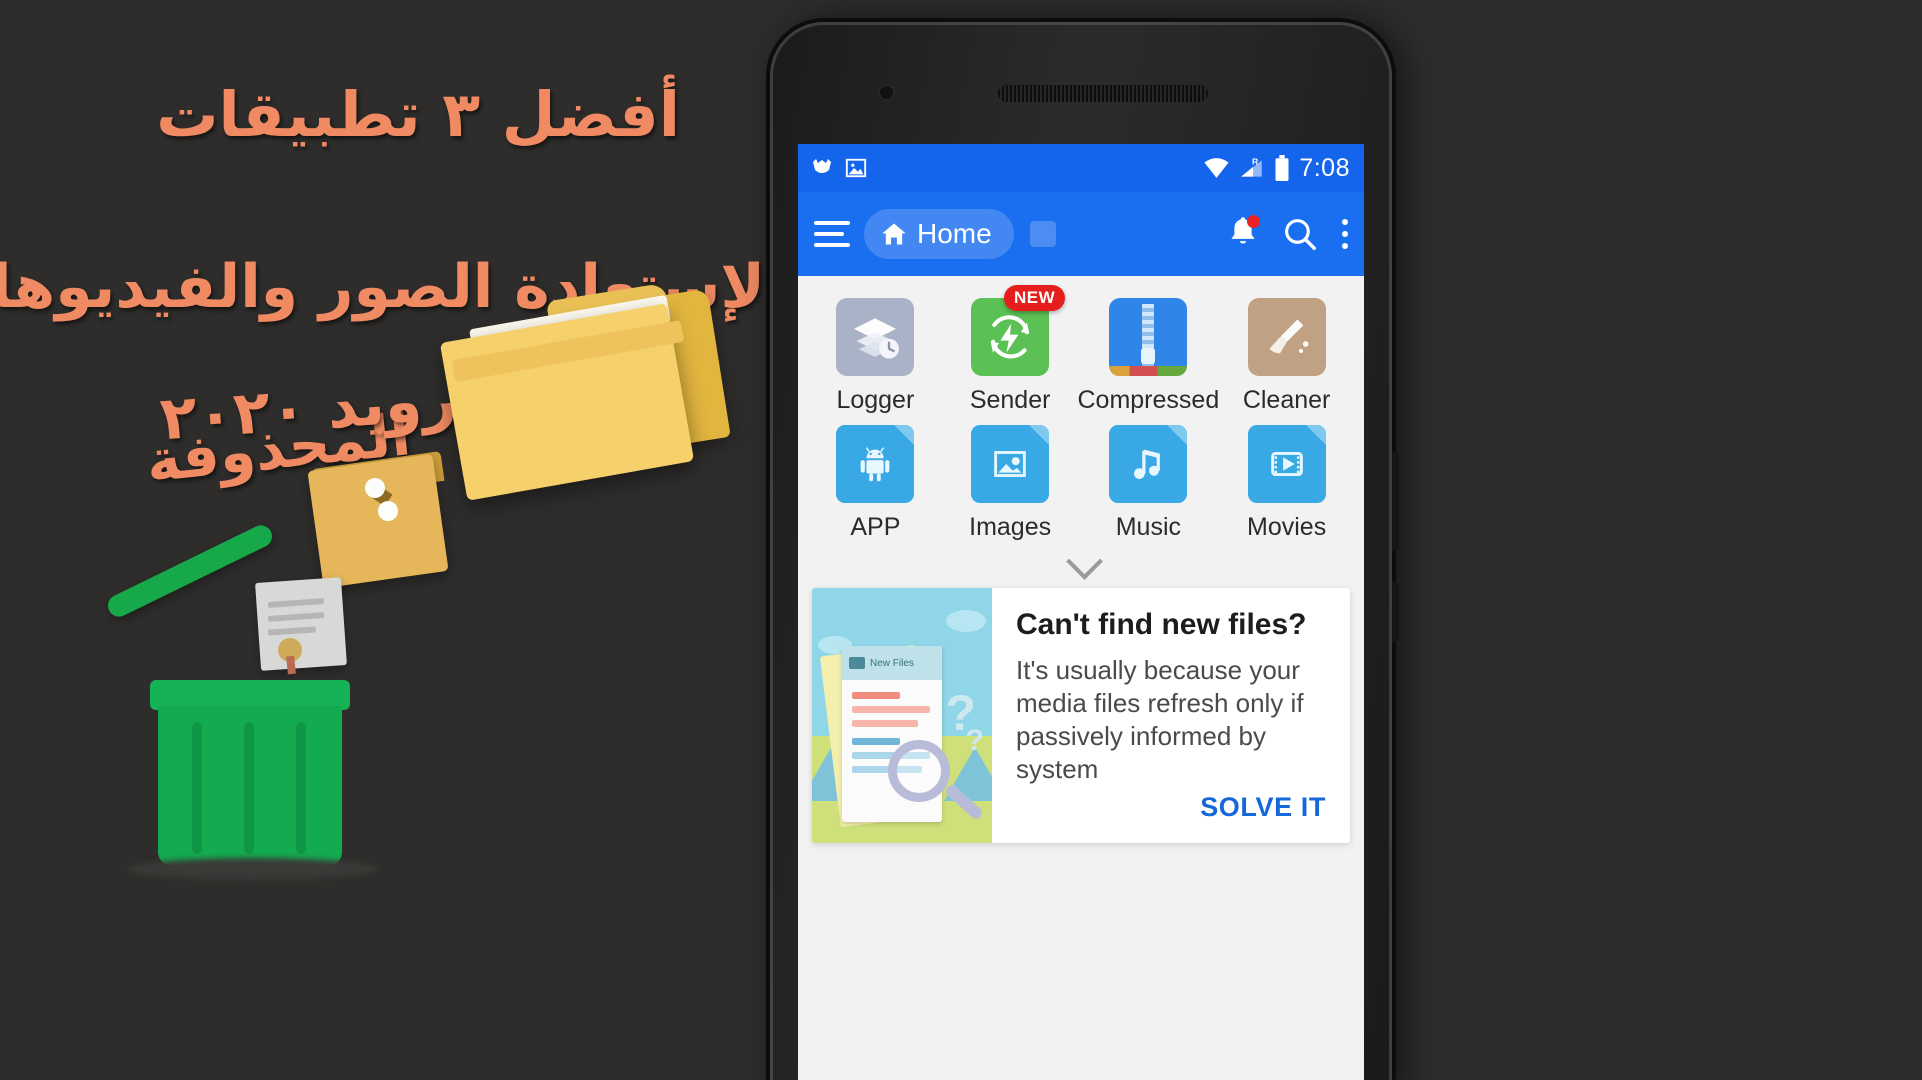 The width and height of the screenshot is (1922, 1080). Describe the element at coordinates (1161, 624) in the screenshot. I see `promo-card-title: Can't find new files?` at that location.